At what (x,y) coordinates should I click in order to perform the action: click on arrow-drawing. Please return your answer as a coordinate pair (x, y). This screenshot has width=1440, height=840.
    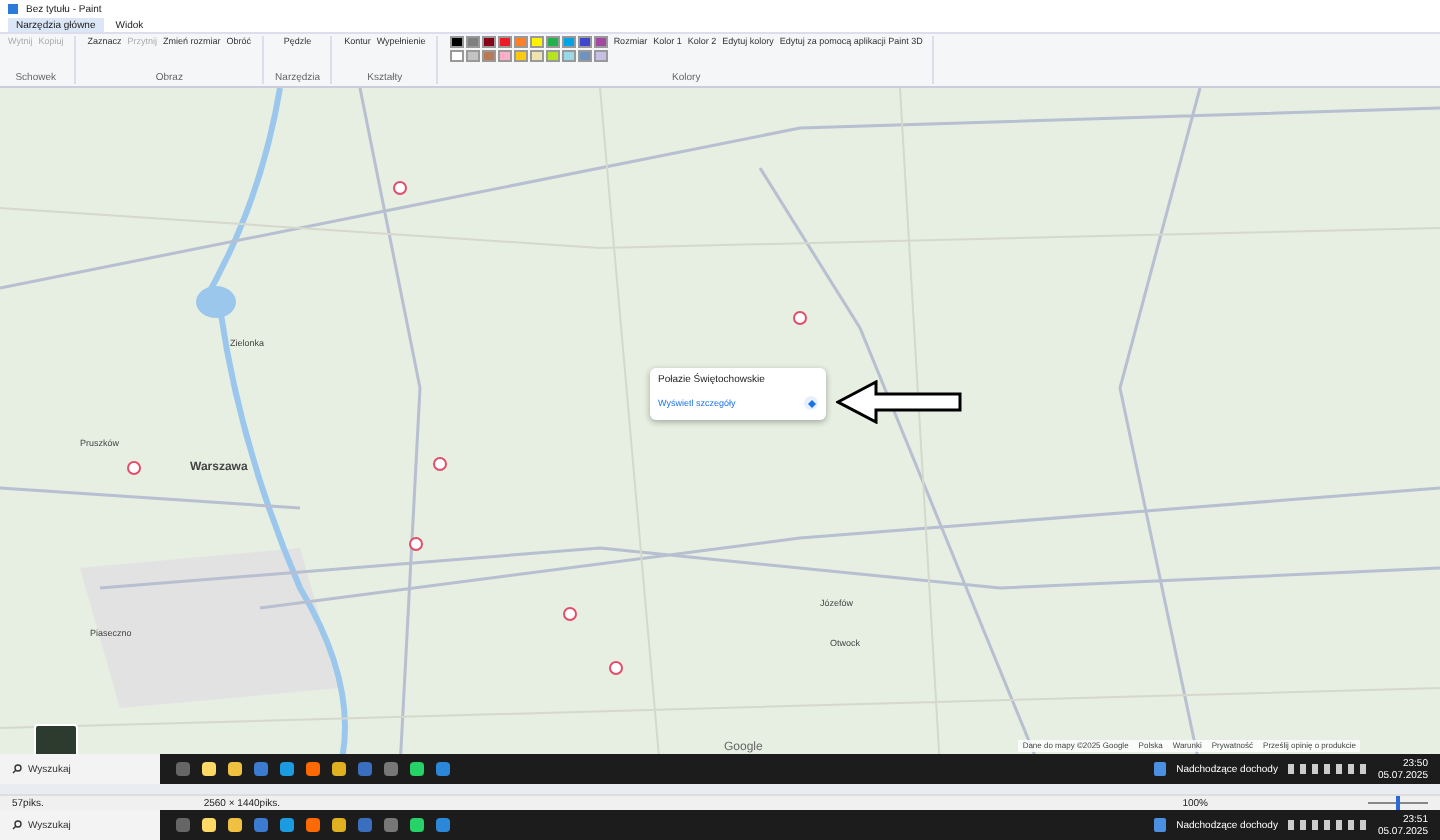
    Looking at the image, I should click on (900, 402).